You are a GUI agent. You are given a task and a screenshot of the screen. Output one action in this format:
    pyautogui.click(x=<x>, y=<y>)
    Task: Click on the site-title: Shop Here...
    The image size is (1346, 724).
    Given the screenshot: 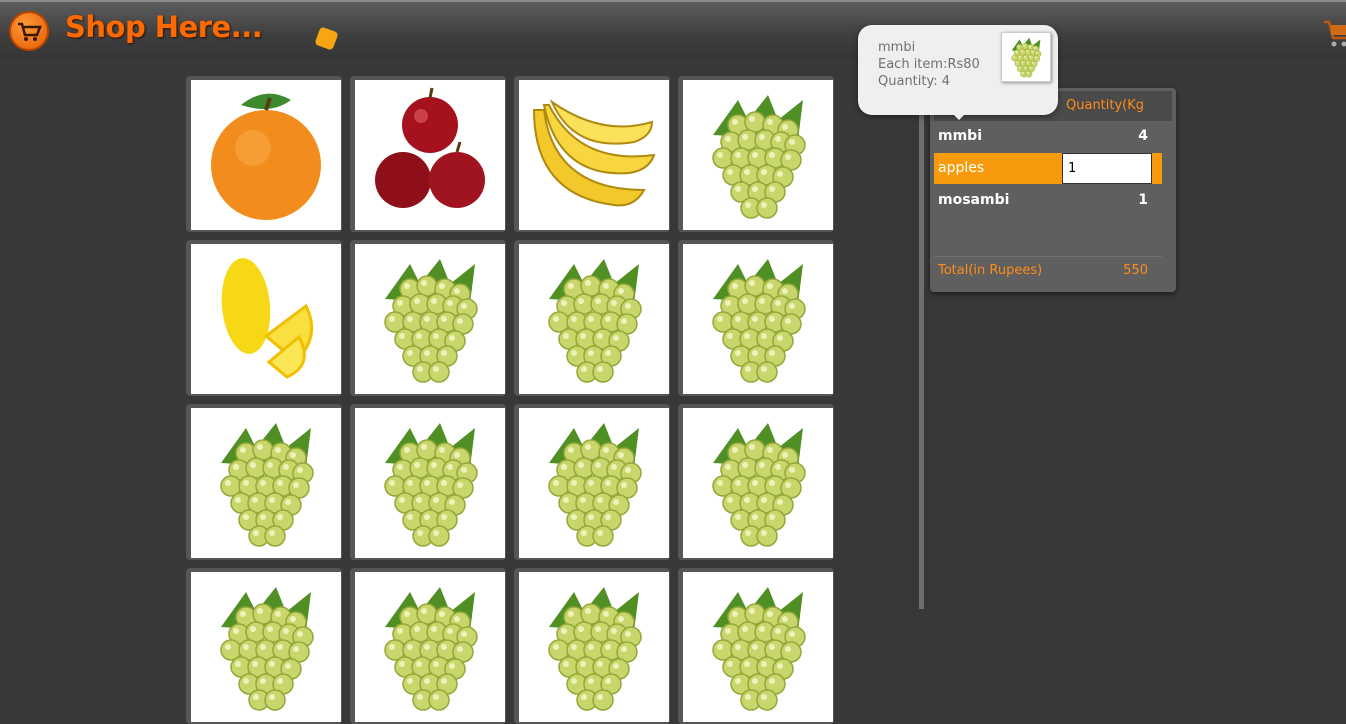 What is the action you would take?
    pyautogui.click(x=163, y=27)
    